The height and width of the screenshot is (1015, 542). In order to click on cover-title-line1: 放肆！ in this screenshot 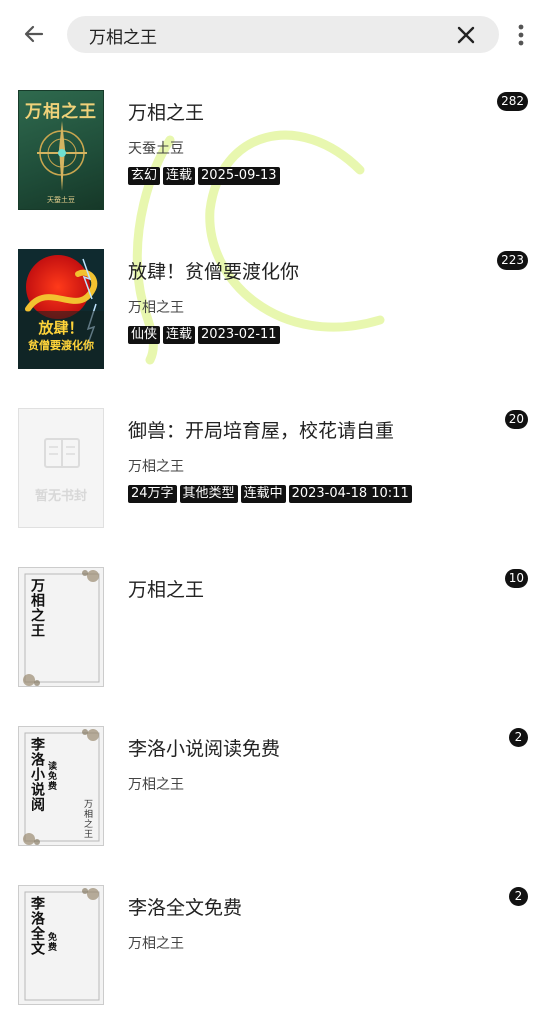, I will do `click(61, 328)`.